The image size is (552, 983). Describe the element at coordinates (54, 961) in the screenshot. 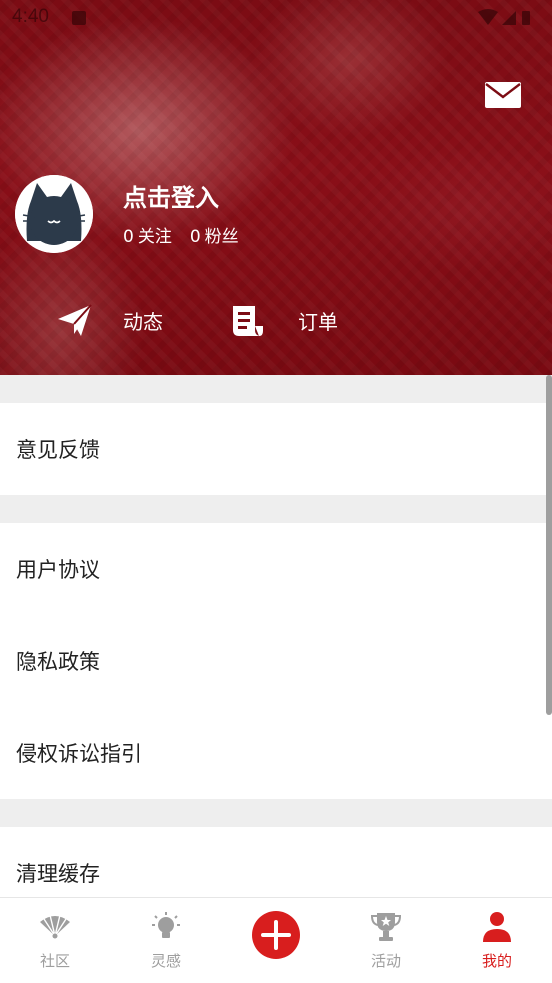

I see `tab-label: 社区` at that location.